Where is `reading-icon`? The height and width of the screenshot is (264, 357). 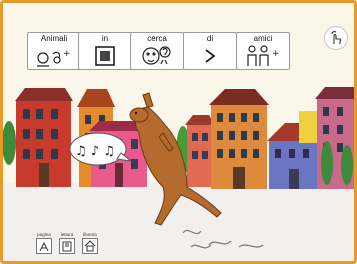
reading-icon is located at coordinates (67, 246).